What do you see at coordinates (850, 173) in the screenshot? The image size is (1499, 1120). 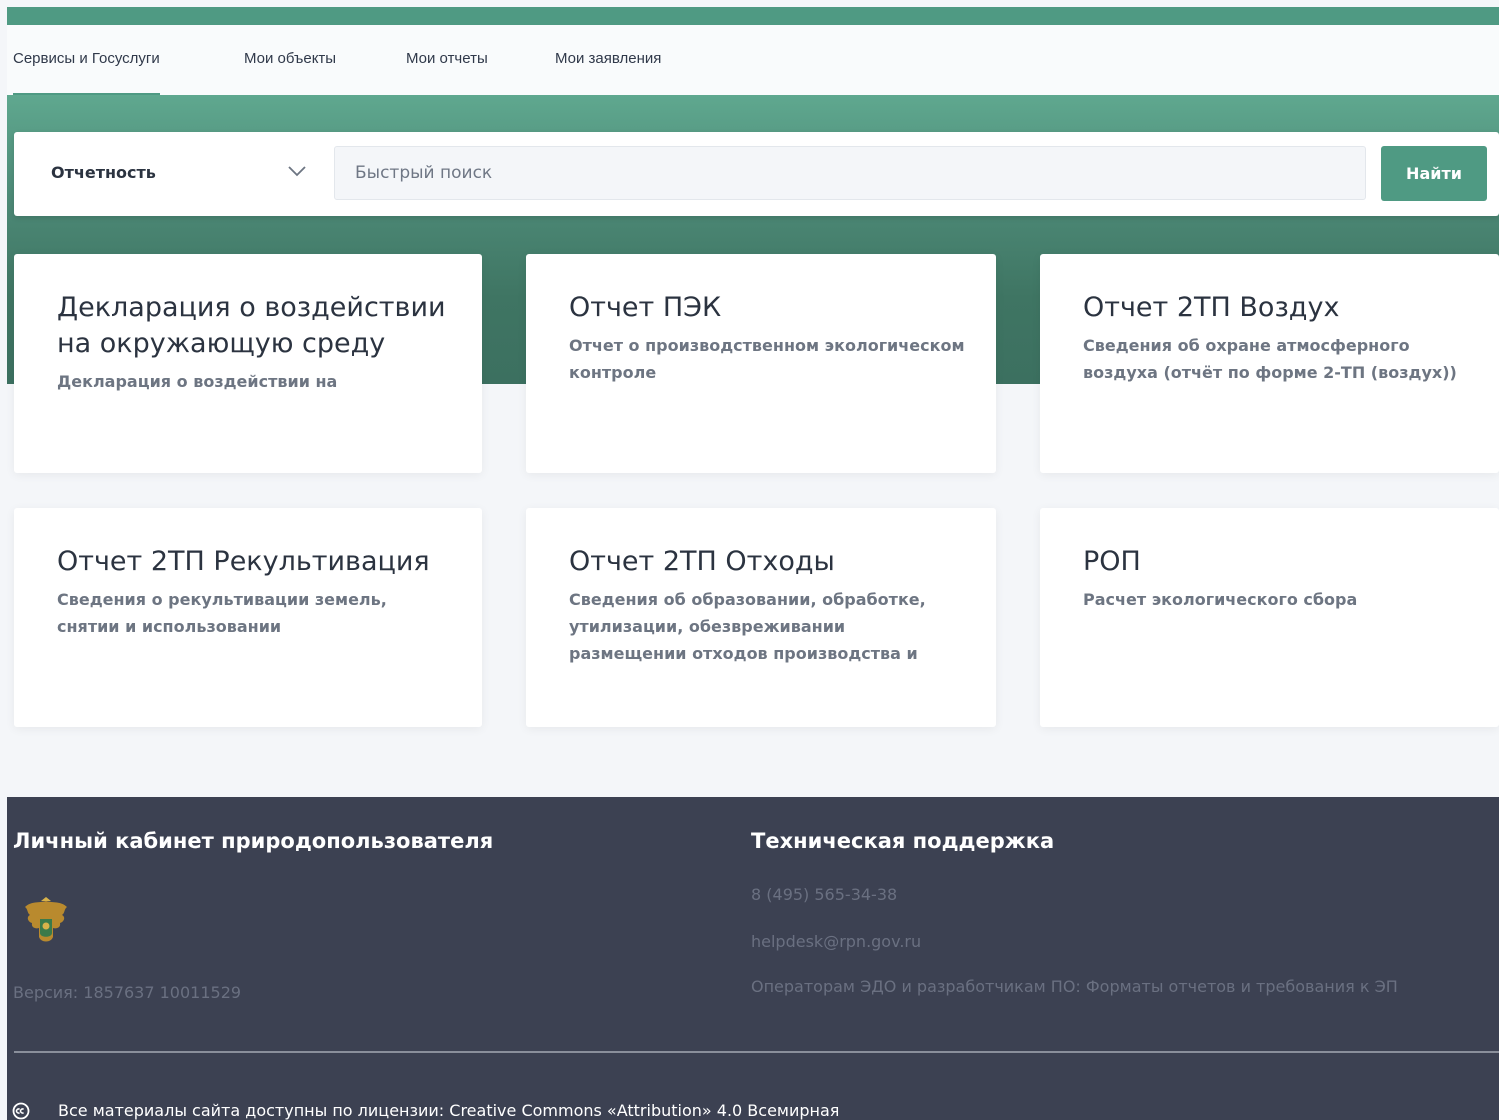 I see `search-input` at bounding box center [850, 173].